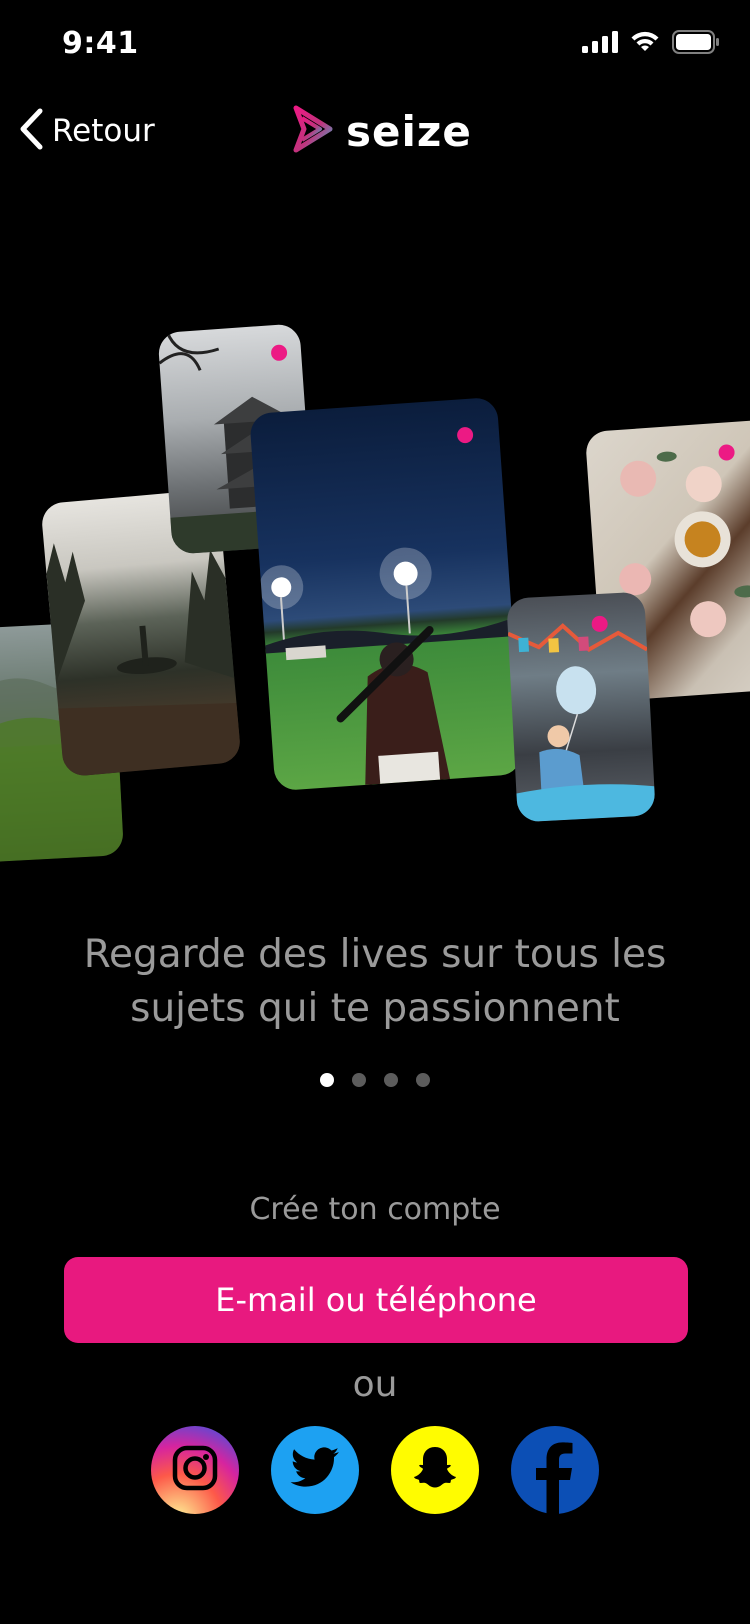 The width and height of the screenshot is (750, 1624). What do you see at coordinates (313, 131) in the screenshot?
I see `seize-logo-icon` at bounding box center [313, 131].